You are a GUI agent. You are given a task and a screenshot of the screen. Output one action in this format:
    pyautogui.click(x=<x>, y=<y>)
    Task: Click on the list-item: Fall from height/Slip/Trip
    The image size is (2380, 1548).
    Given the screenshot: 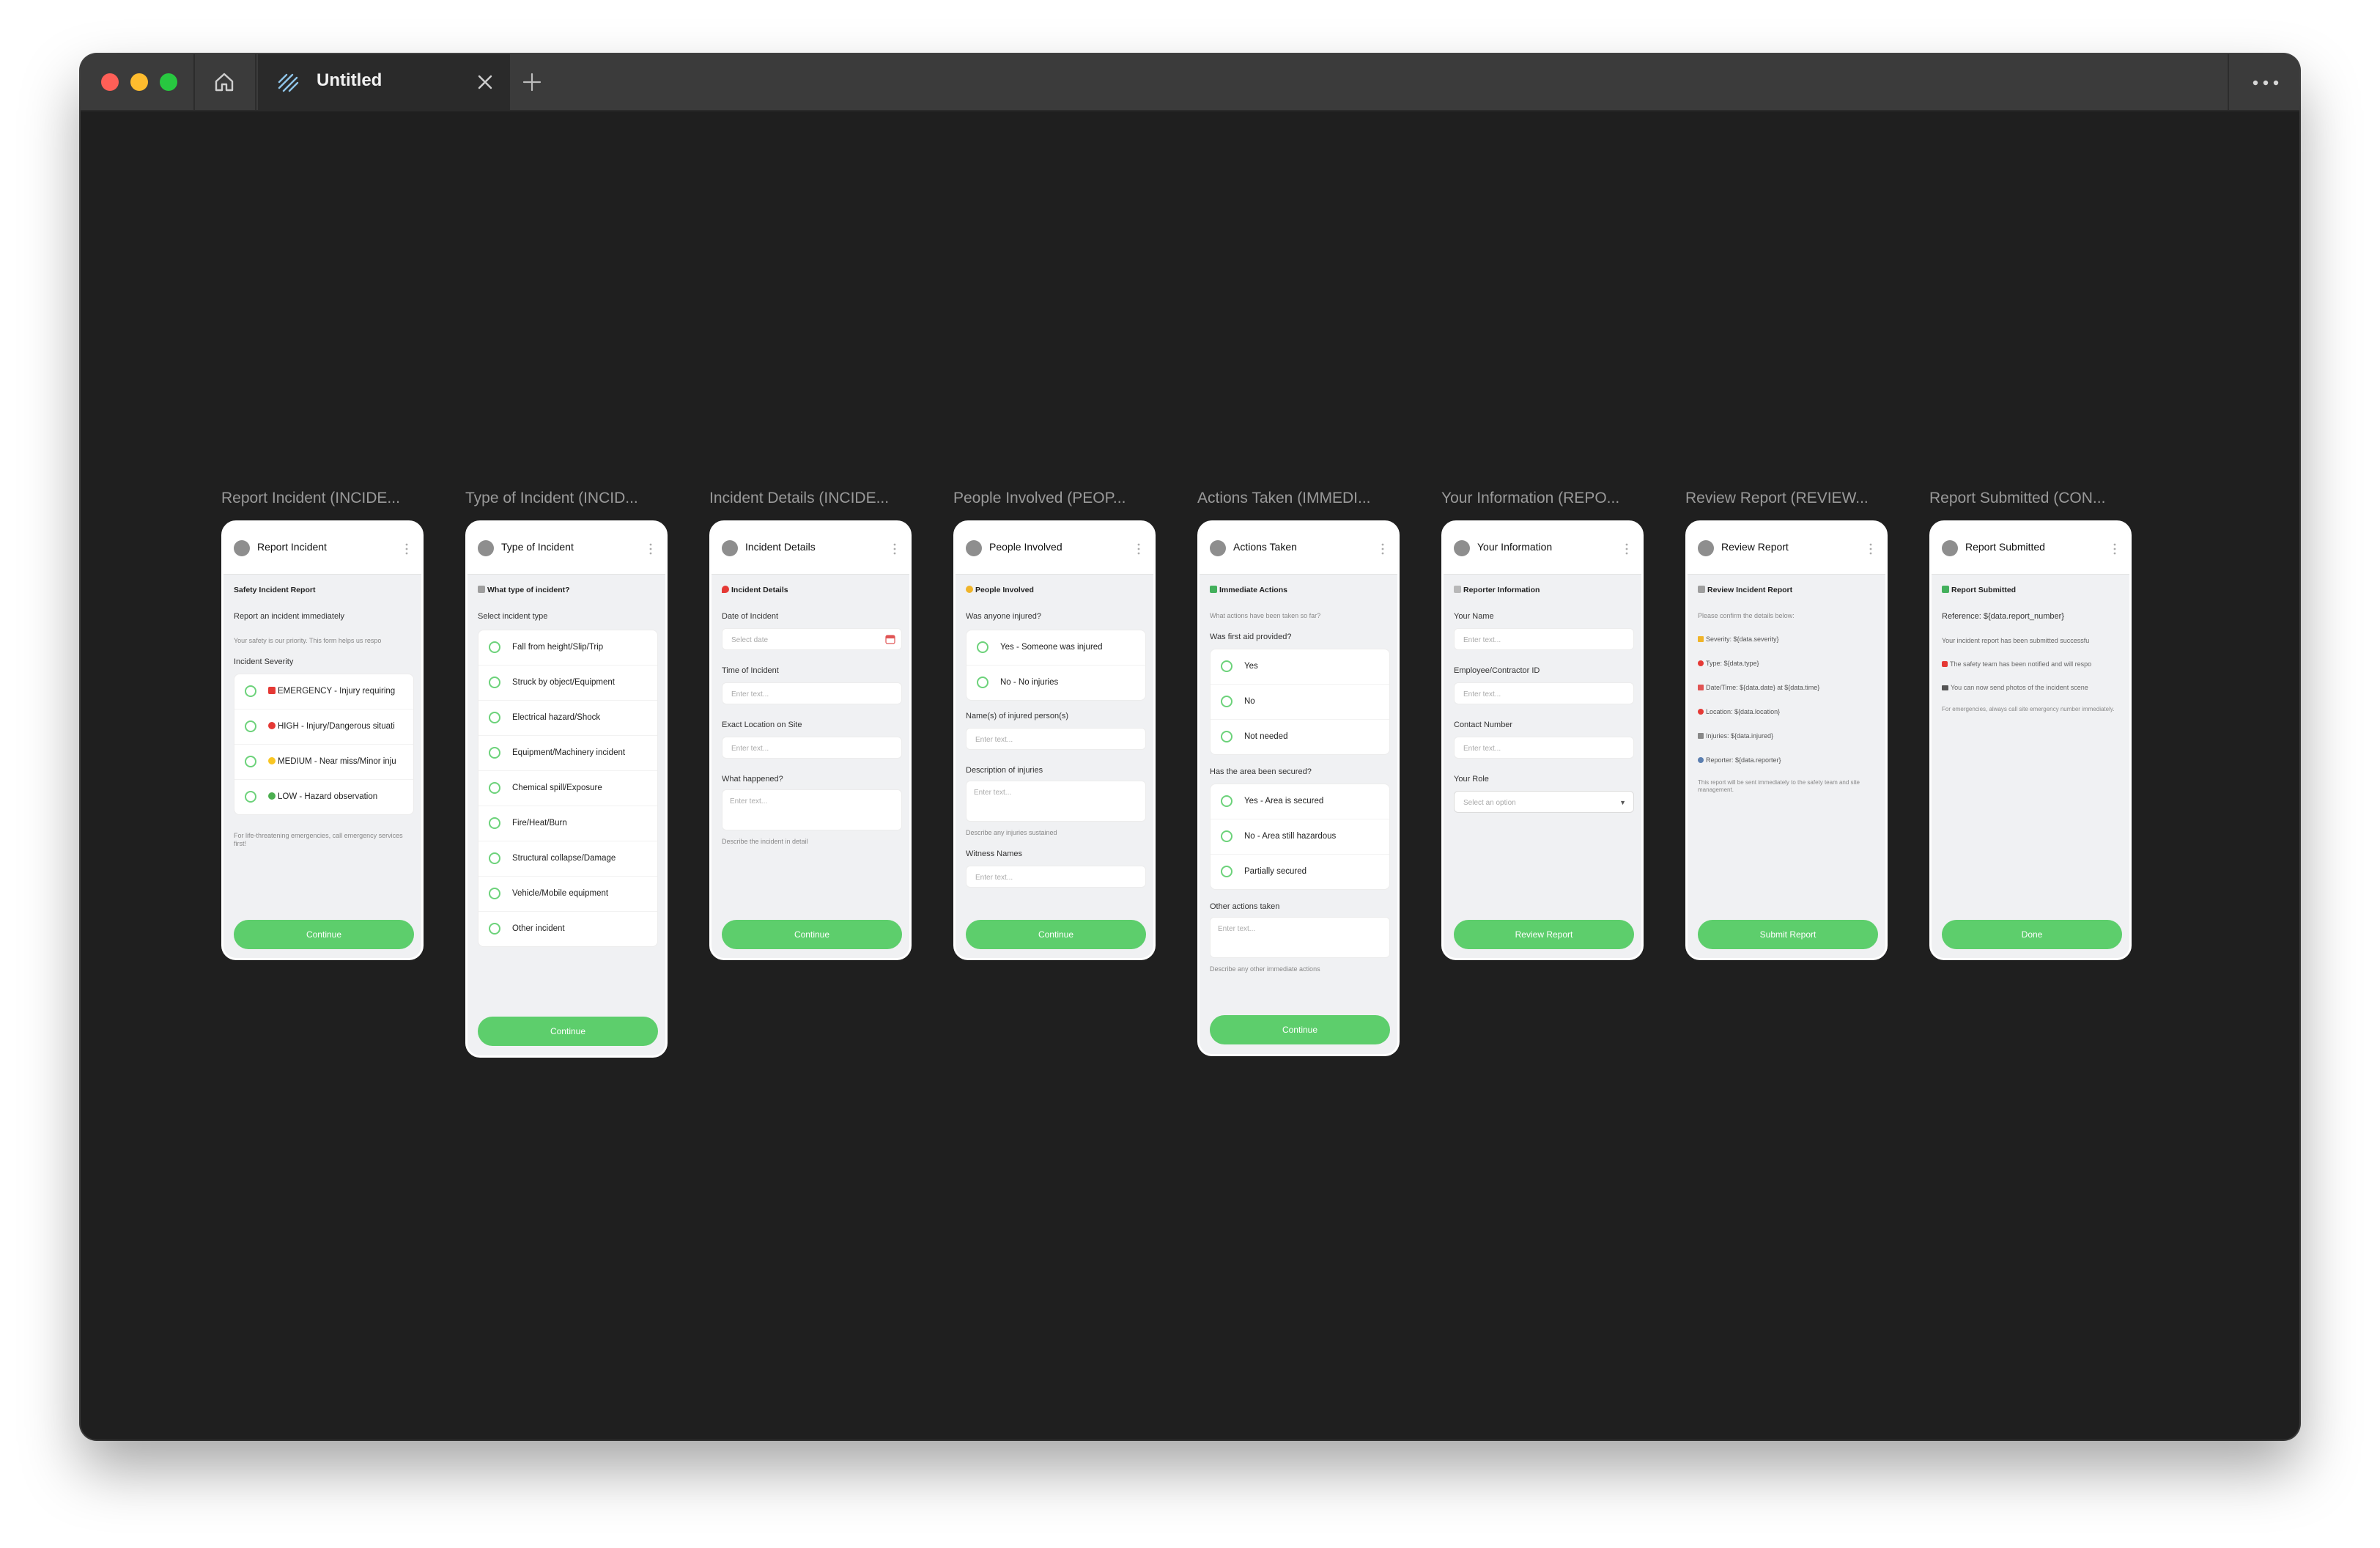 What is the action you would take?
    pyautogui.click(x=567, y=648)
    